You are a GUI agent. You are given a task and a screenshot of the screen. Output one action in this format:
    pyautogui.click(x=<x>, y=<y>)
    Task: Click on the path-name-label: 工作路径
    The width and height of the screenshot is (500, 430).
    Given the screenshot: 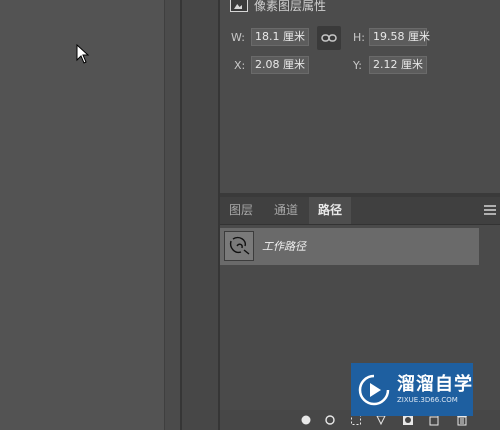 What is the action you would take?
    pyautogui.click(x=284, y=246)
    